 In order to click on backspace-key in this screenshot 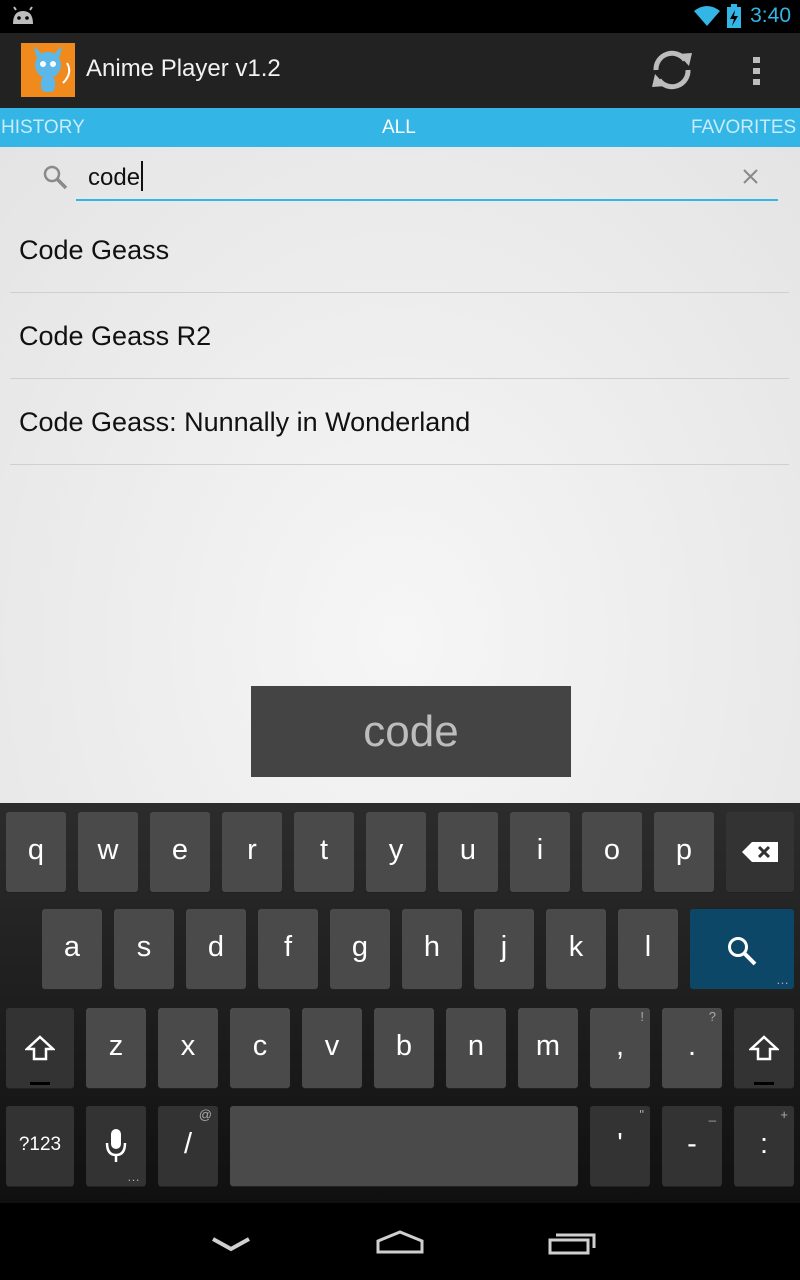, I will do `click(760, 852)`.